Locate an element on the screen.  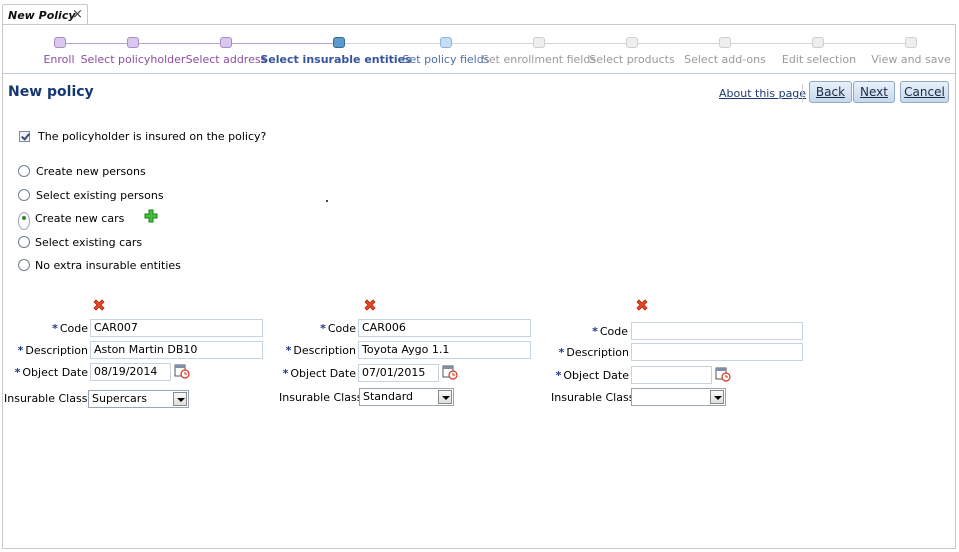
car-1-description-label: * Description is located at coordinates (49, 350).